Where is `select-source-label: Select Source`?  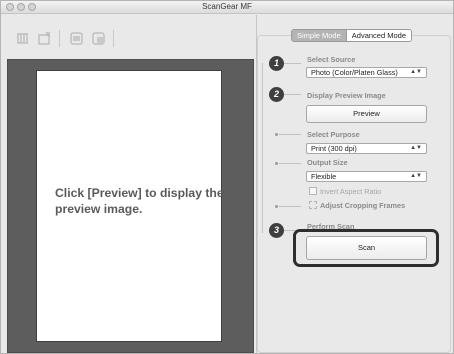 select-source-label: Select Source is located at coordinates (331, 59).